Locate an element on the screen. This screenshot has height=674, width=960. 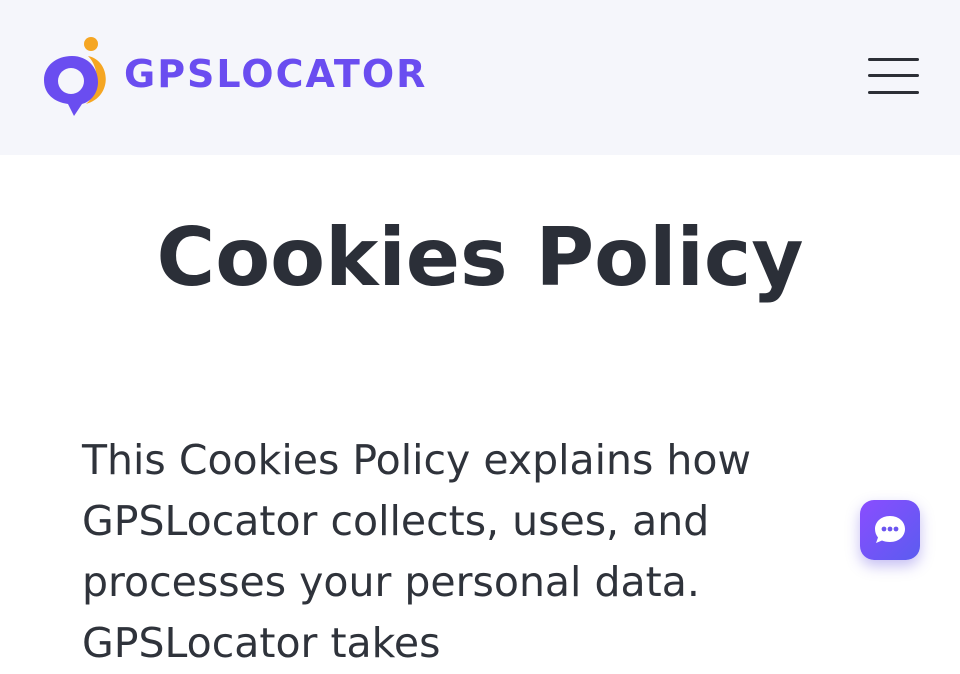
page-title: Cookies Policy is located at coordinates (480, 257).